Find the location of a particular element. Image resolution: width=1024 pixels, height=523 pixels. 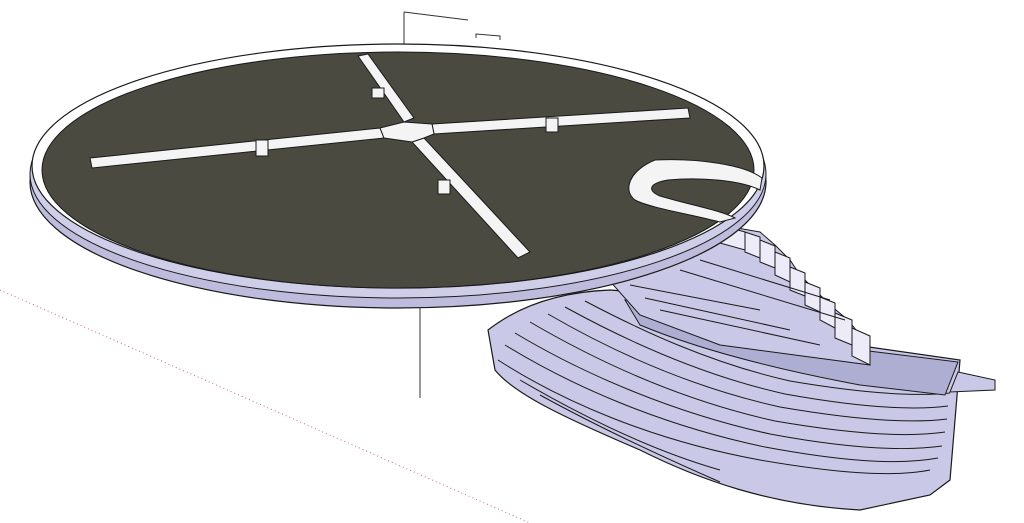

hull-nose is located at coordinates (972, 382).